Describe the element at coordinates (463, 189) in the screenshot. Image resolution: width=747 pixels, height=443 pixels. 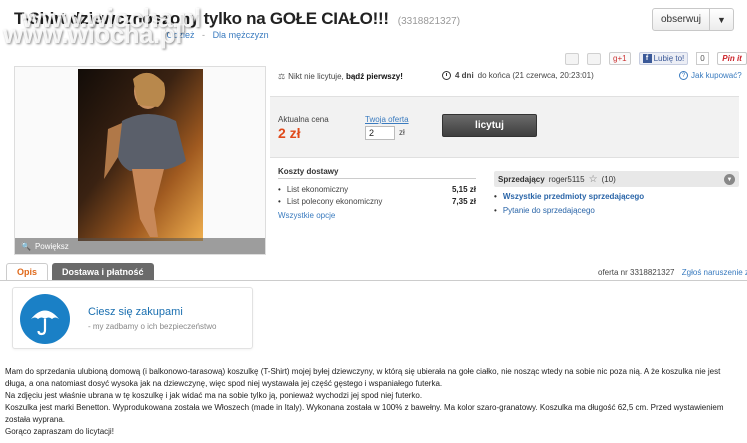
I see `shipping-price: 5,15 zł` at that location.